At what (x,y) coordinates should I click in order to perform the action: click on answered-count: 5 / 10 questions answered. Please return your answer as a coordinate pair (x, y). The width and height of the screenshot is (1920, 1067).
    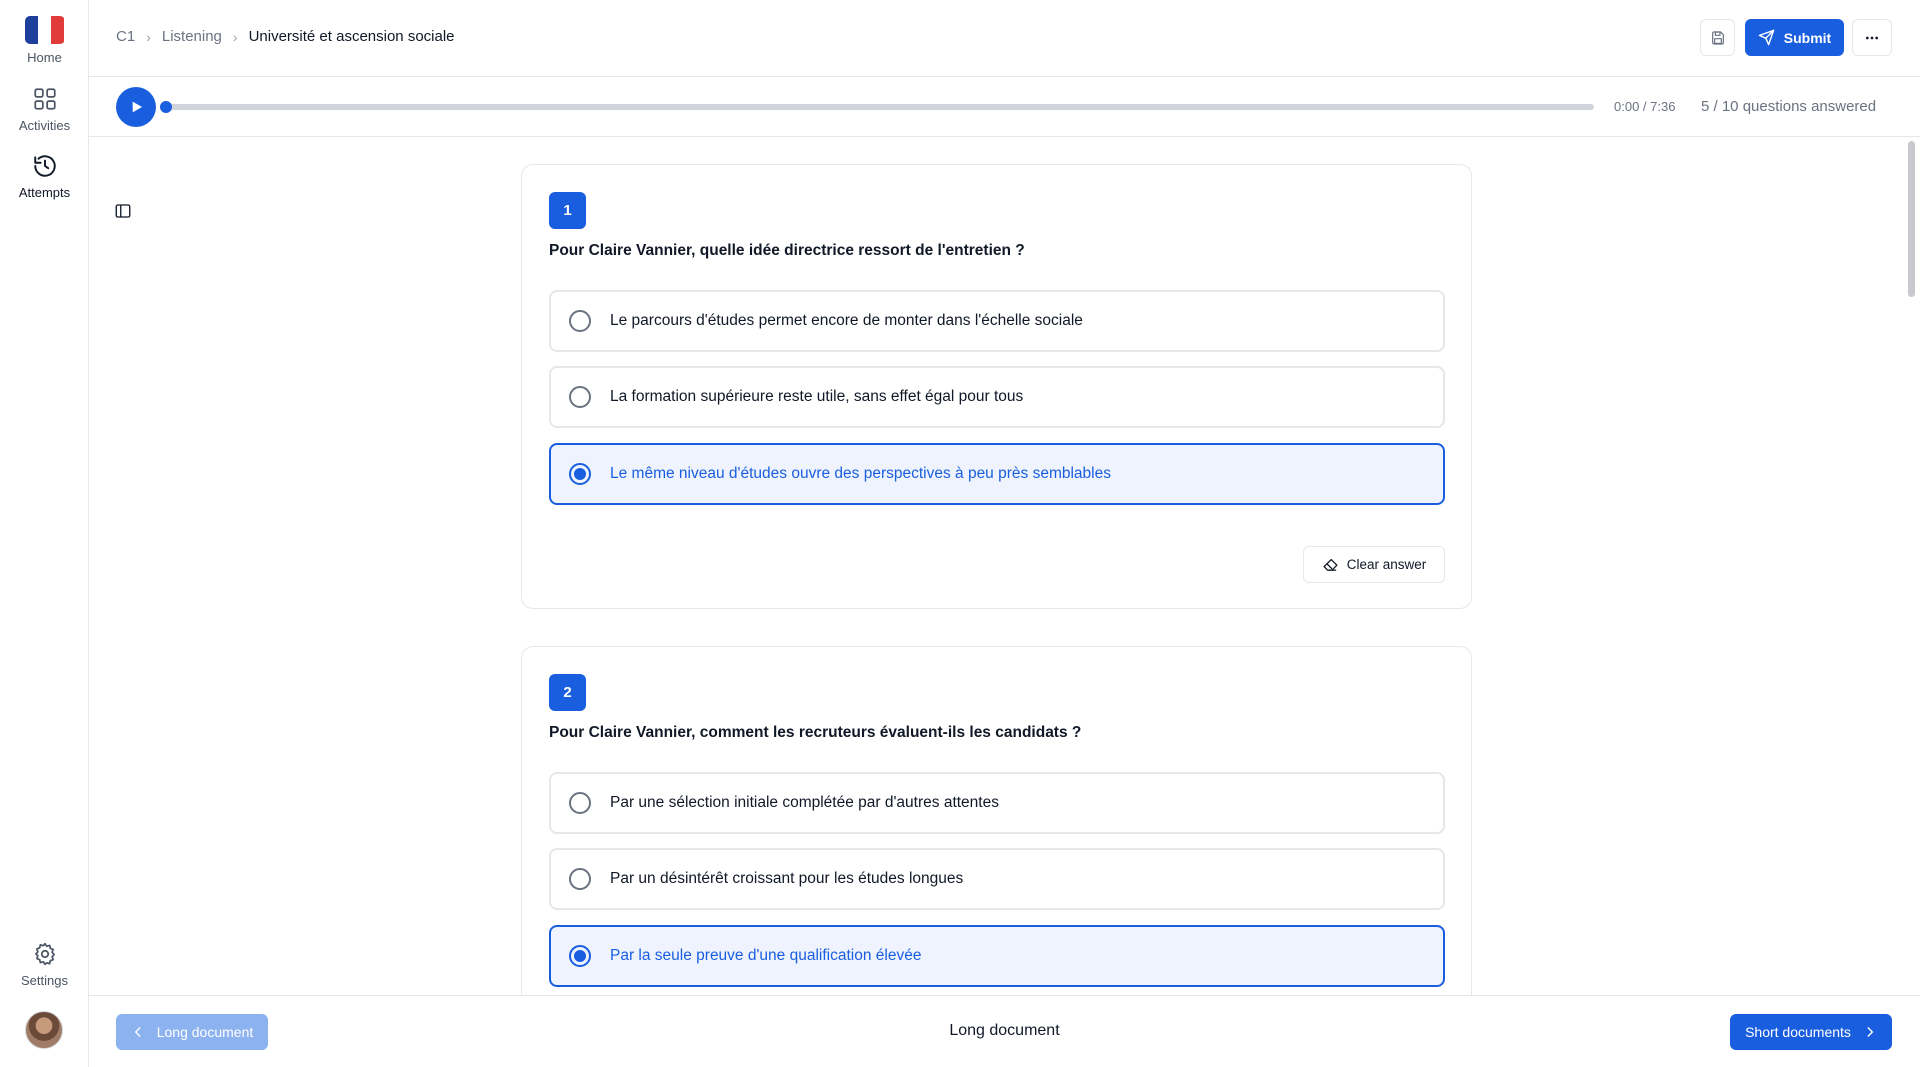
    Looking at the image, I should click on (1789, 106).